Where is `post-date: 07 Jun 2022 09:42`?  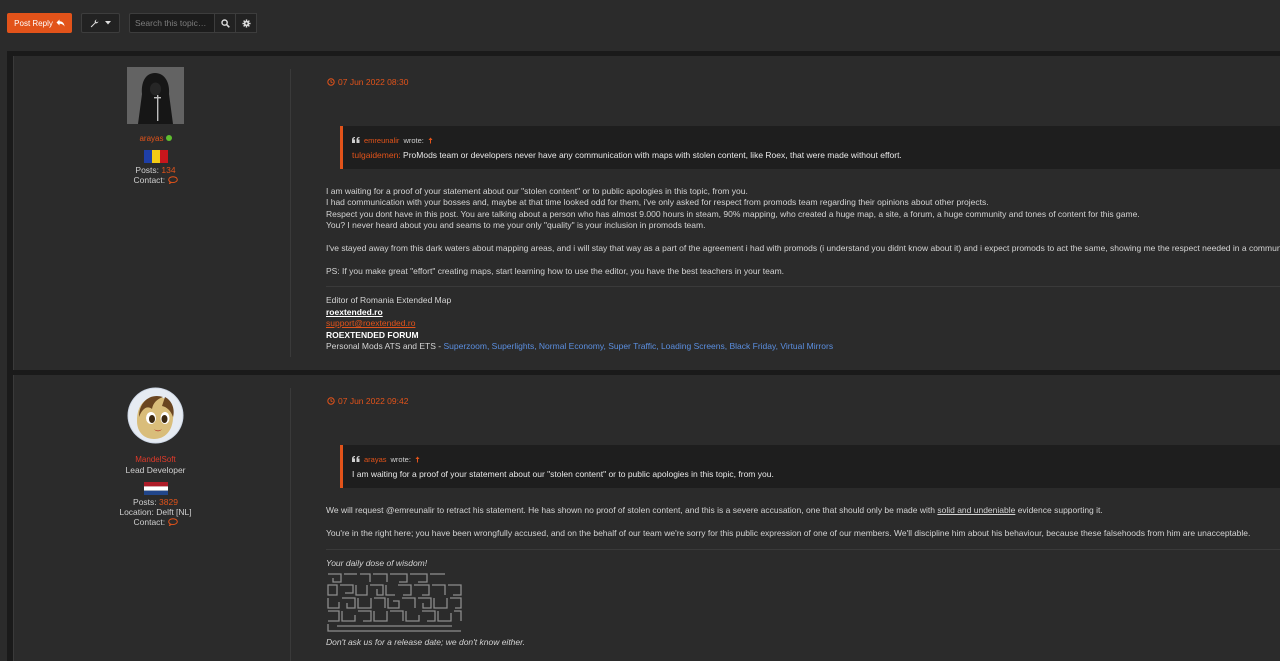 post-date: 07 Jun 2022 09:42 is located at coordinates (367, 401).